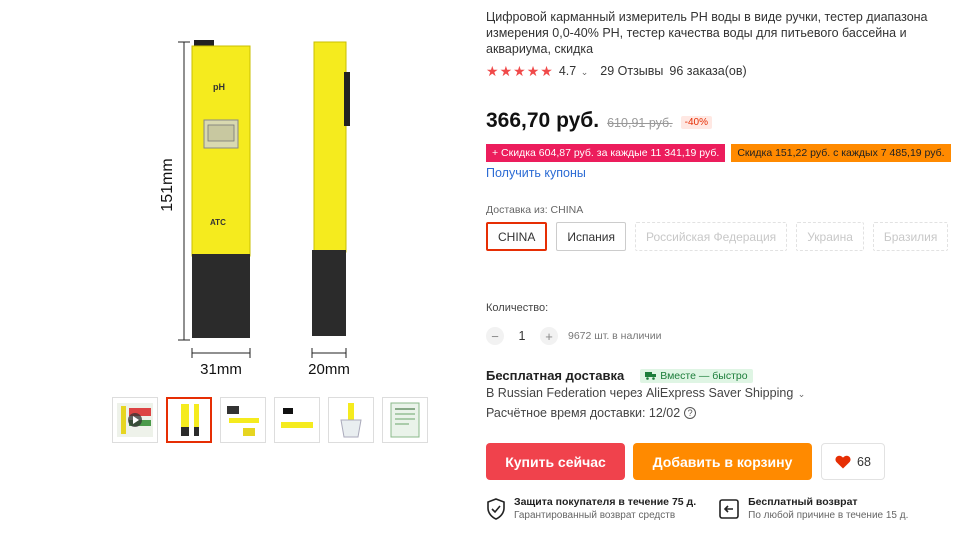 The height and width of the screenshot is (534, 960). I want to click on shield-check-icon, so click(496, 509).